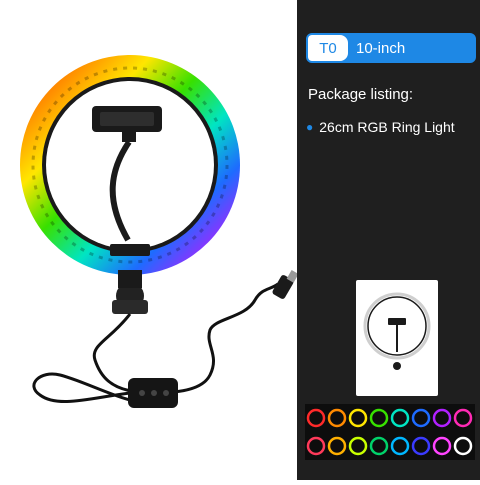 The width and height of the screenshot is (480, 485). What do you see at coordinates (328, 48) in the screenshot?
I see `variant-code: T0` at bounding box center [328, 48].